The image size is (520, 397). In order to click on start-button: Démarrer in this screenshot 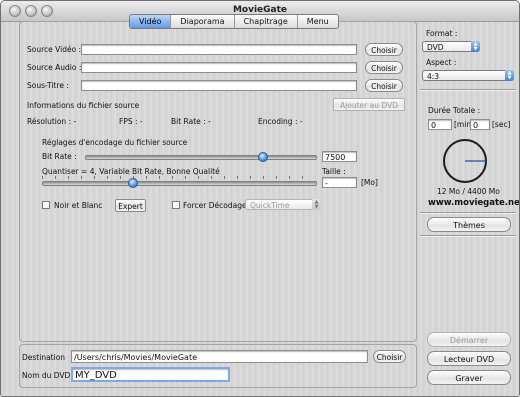, I will do `click(469, 339)`.